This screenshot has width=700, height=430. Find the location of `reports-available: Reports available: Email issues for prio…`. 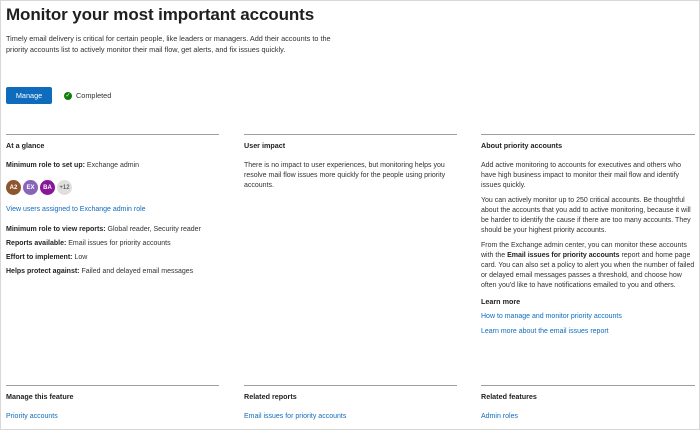

reports-available: Reports available: Email issues for prio… is located at coordinates (112, 244).